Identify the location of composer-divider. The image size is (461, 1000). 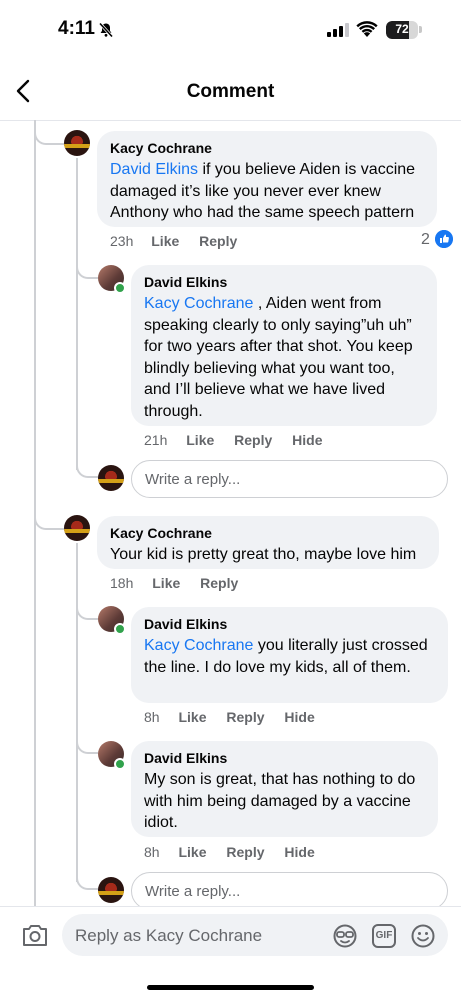
(230, 906).